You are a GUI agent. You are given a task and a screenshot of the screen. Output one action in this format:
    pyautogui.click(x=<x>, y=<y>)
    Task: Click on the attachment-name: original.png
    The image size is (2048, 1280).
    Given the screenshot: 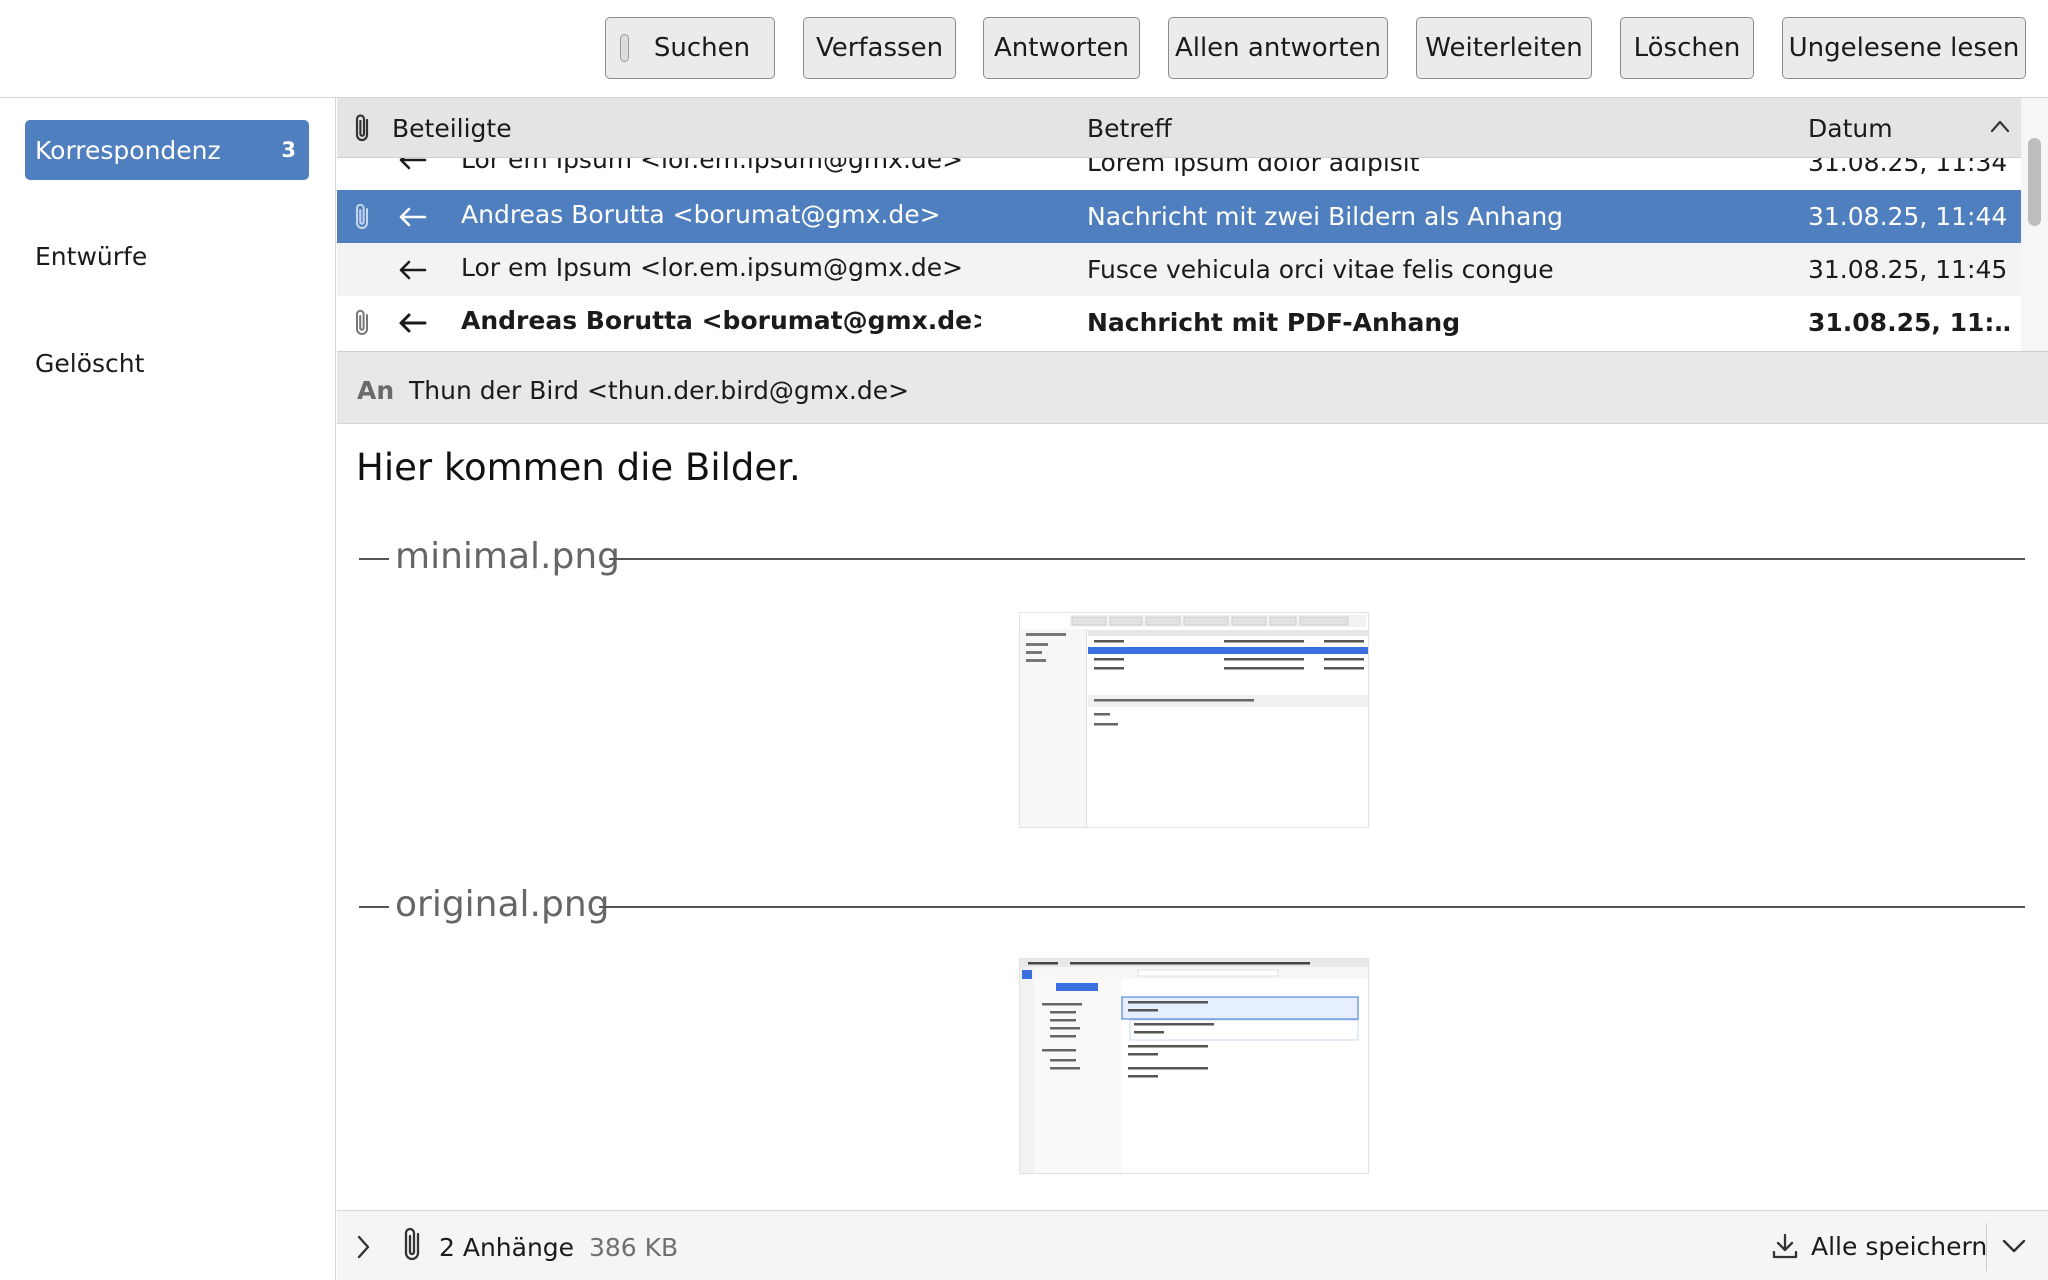 What is the action you would take?
    pyautogui.click(x=502, y=904)
    